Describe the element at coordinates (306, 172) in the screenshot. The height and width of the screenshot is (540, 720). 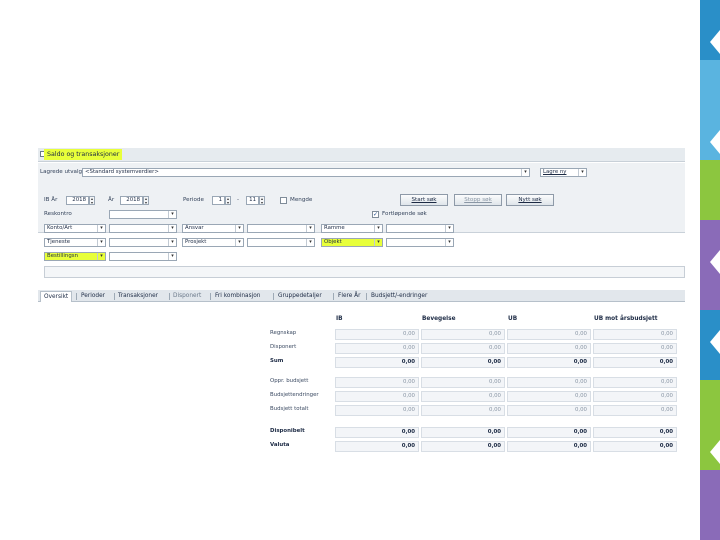
I see `saved-search-select: <Standard systemverdier> ▾` at that location.